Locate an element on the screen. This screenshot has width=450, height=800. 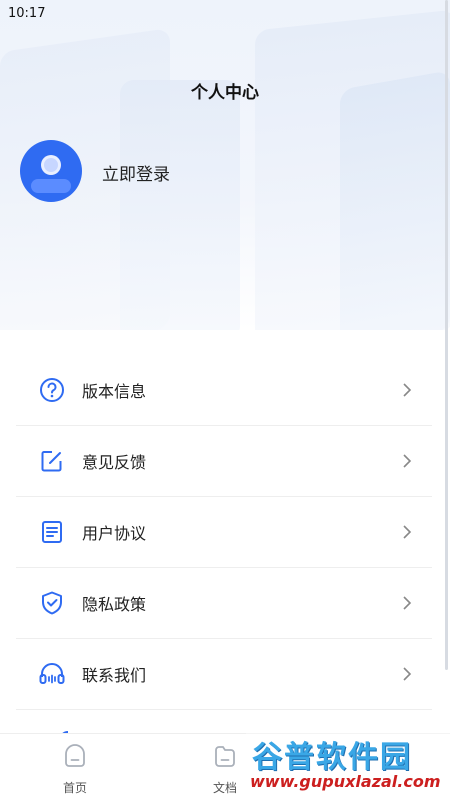
nav-label: 首页 is located at coordinates (74, 788).